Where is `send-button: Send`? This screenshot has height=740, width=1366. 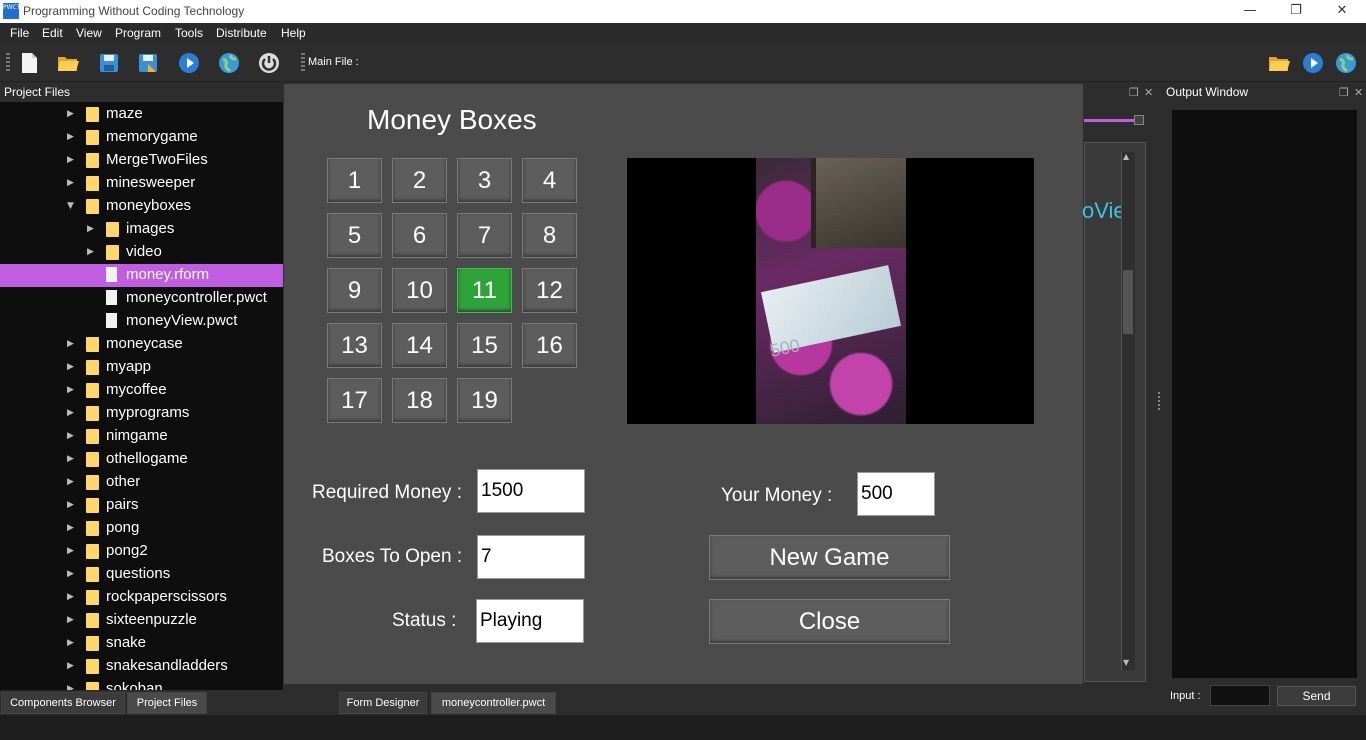 send-button: Send is located at coordinates (1316, 696).